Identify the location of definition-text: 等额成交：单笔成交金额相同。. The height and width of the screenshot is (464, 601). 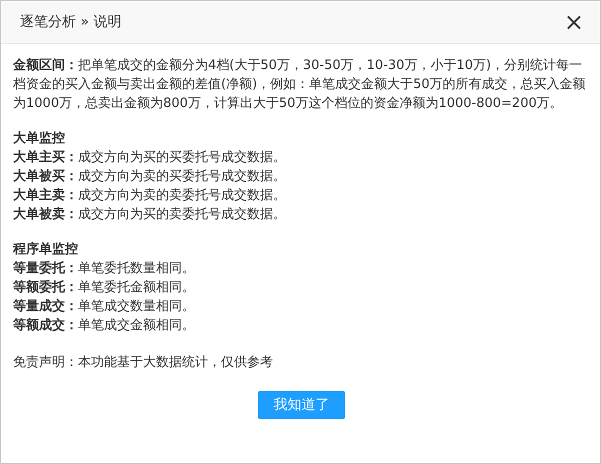
(104, 325).